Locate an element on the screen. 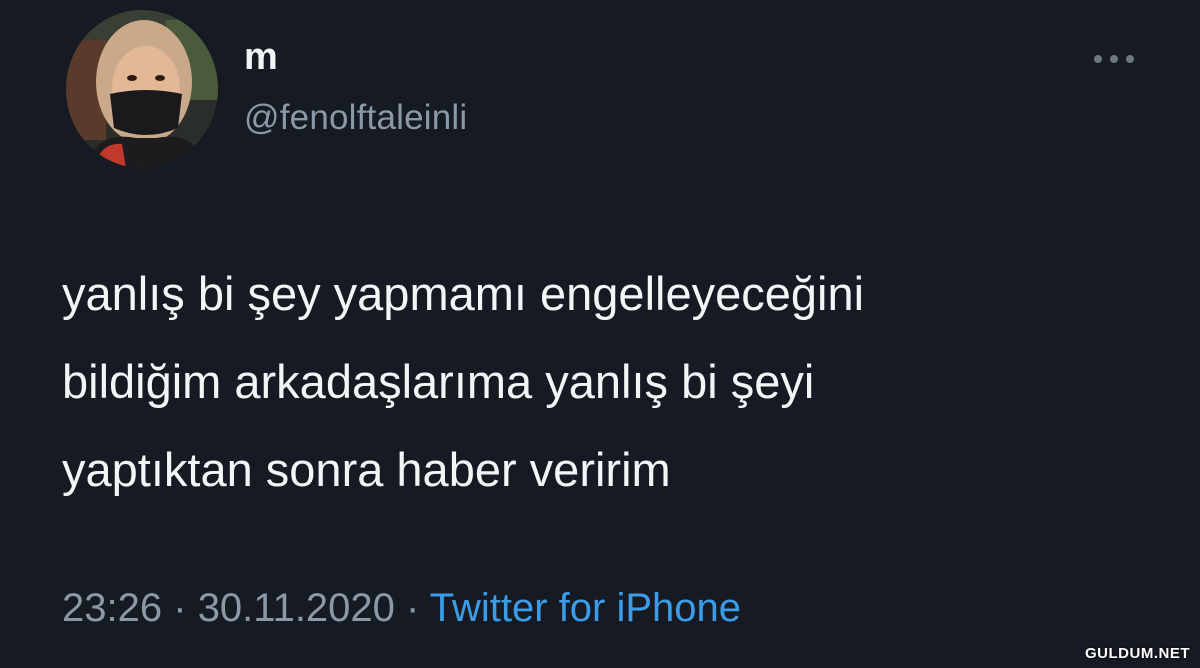 The image size is (1200, 668). more-options-button is located at coordinates (1114, 59).